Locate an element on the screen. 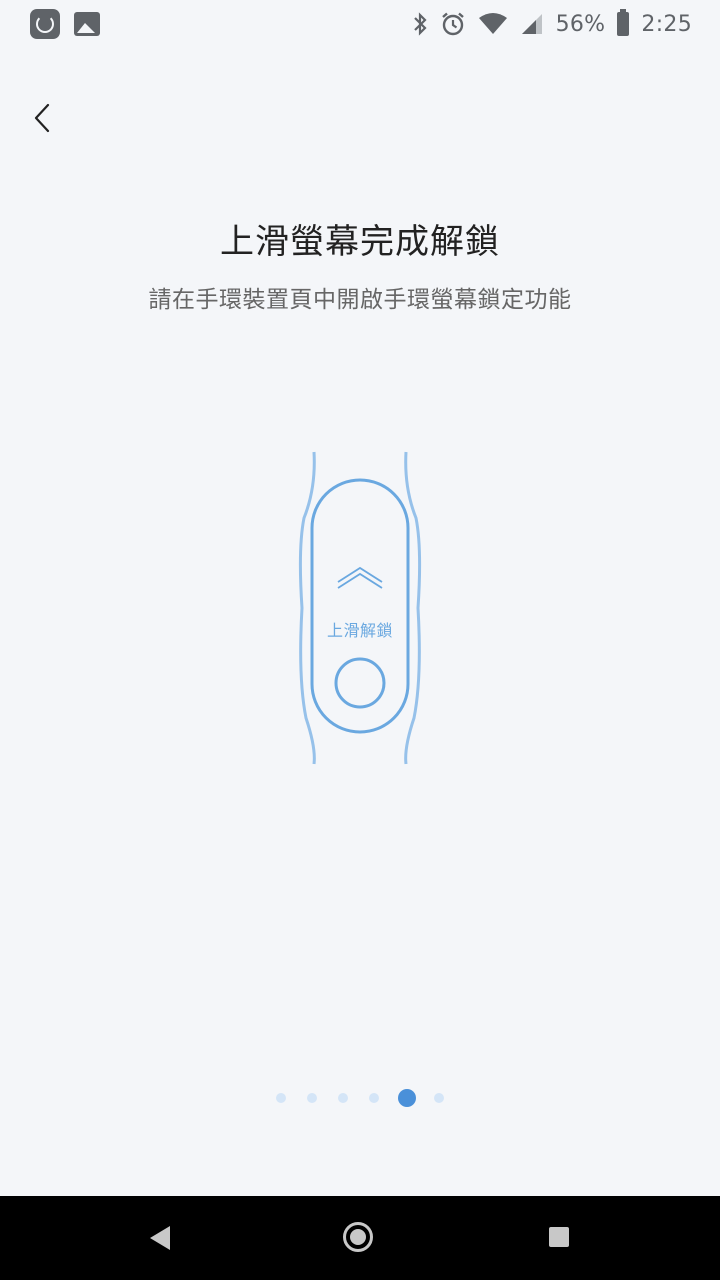 The image size is (720, 1280). wifi-icon is located at coordinates (492, 23).